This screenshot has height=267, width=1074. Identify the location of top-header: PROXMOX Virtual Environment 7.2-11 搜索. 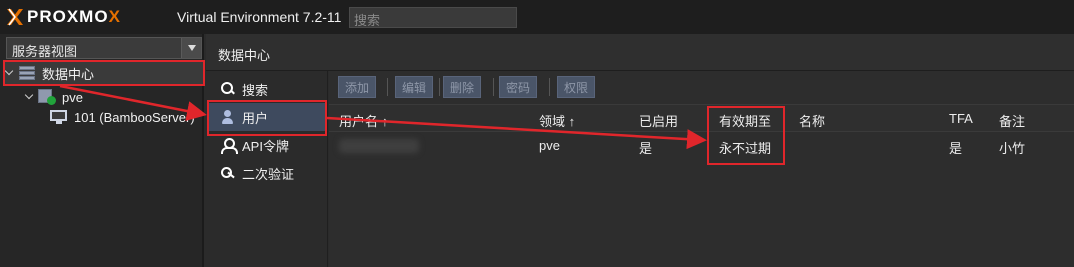
(537, 17).